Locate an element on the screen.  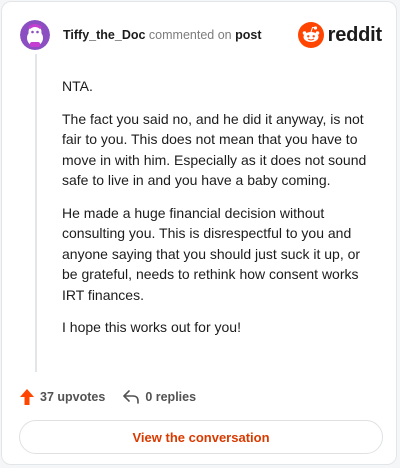
upvote-arrow-icon is located at coordinates (27, 397).